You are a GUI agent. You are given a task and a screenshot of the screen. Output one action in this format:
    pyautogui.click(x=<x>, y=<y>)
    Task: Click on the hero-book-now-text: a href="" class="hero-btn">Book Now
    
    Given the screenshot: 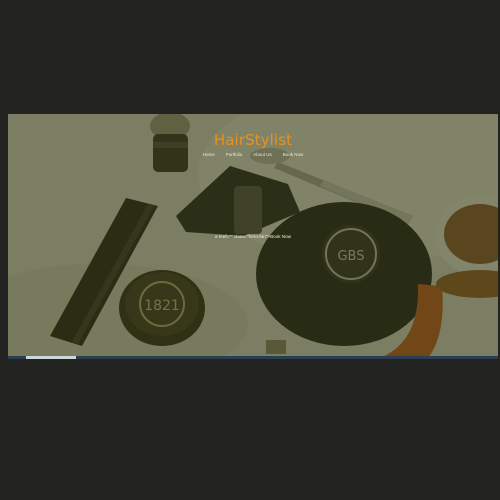 What is the action you would take?
    pyautogui.click(x=253, y=236)
    